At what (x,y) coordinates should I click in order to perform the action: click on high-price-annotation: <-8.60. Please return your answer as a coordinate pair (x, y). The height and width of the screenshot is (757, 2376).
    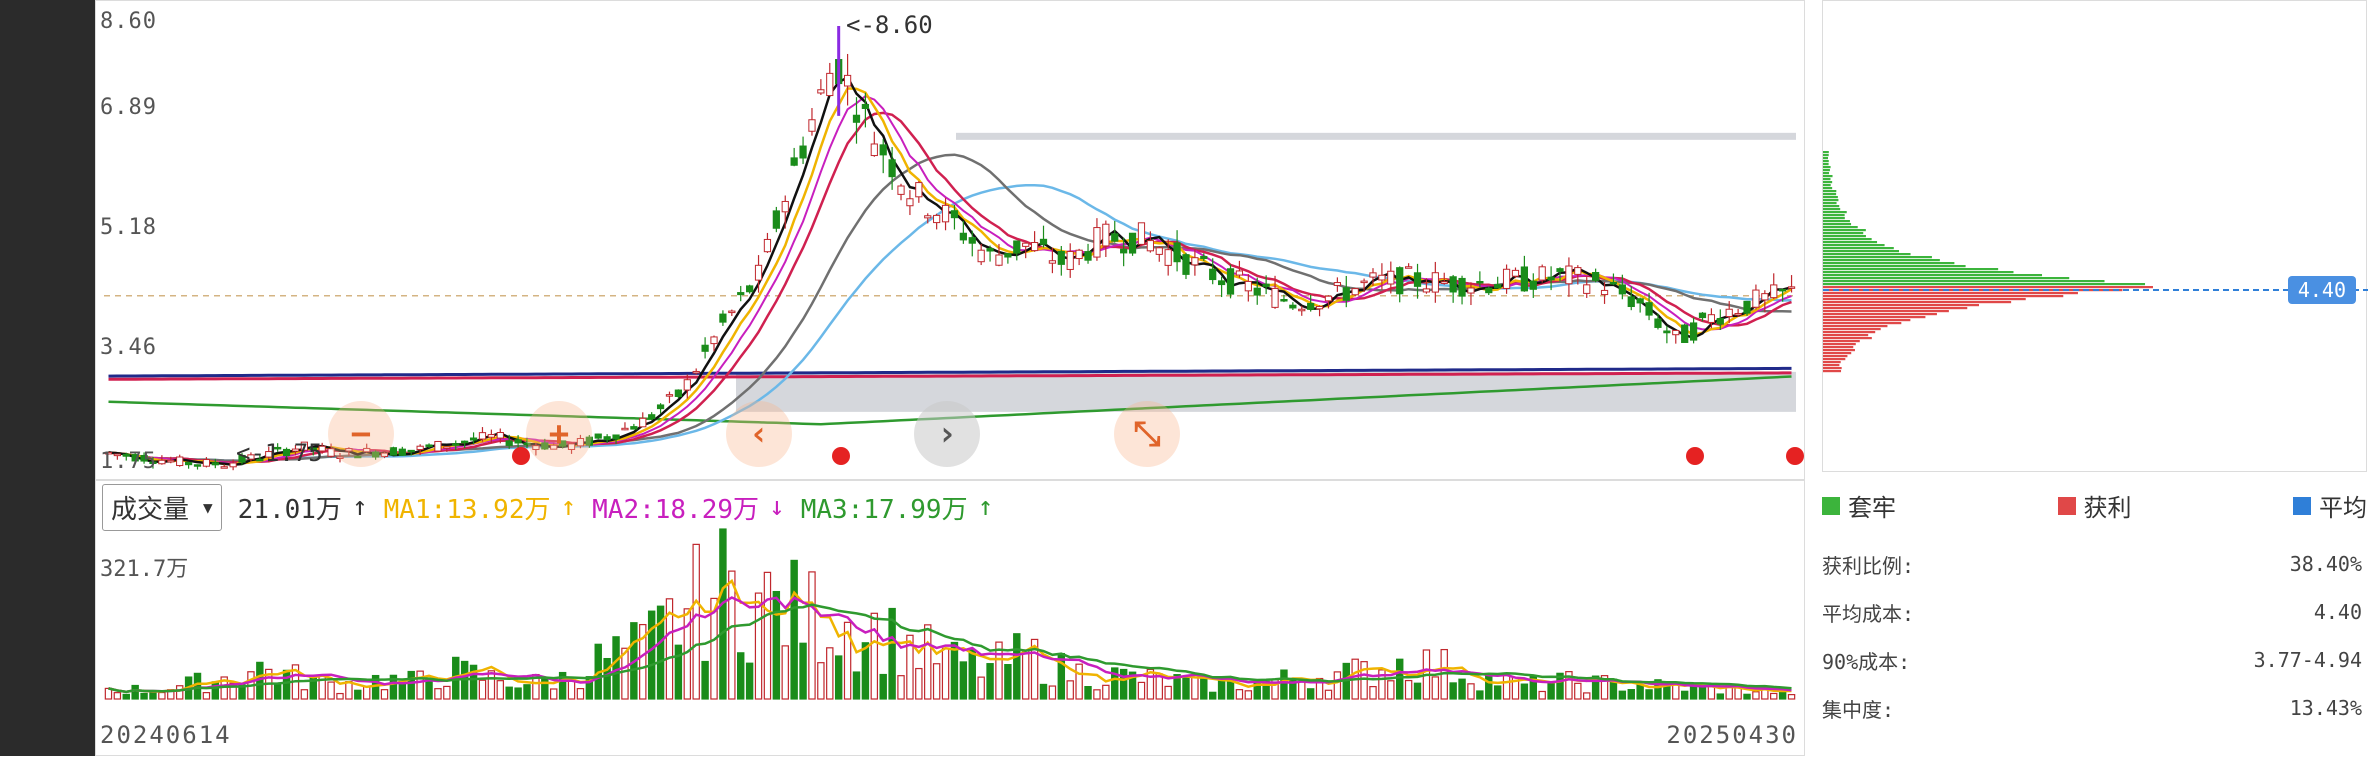
    Looking at the image, I should click on (889, 25).